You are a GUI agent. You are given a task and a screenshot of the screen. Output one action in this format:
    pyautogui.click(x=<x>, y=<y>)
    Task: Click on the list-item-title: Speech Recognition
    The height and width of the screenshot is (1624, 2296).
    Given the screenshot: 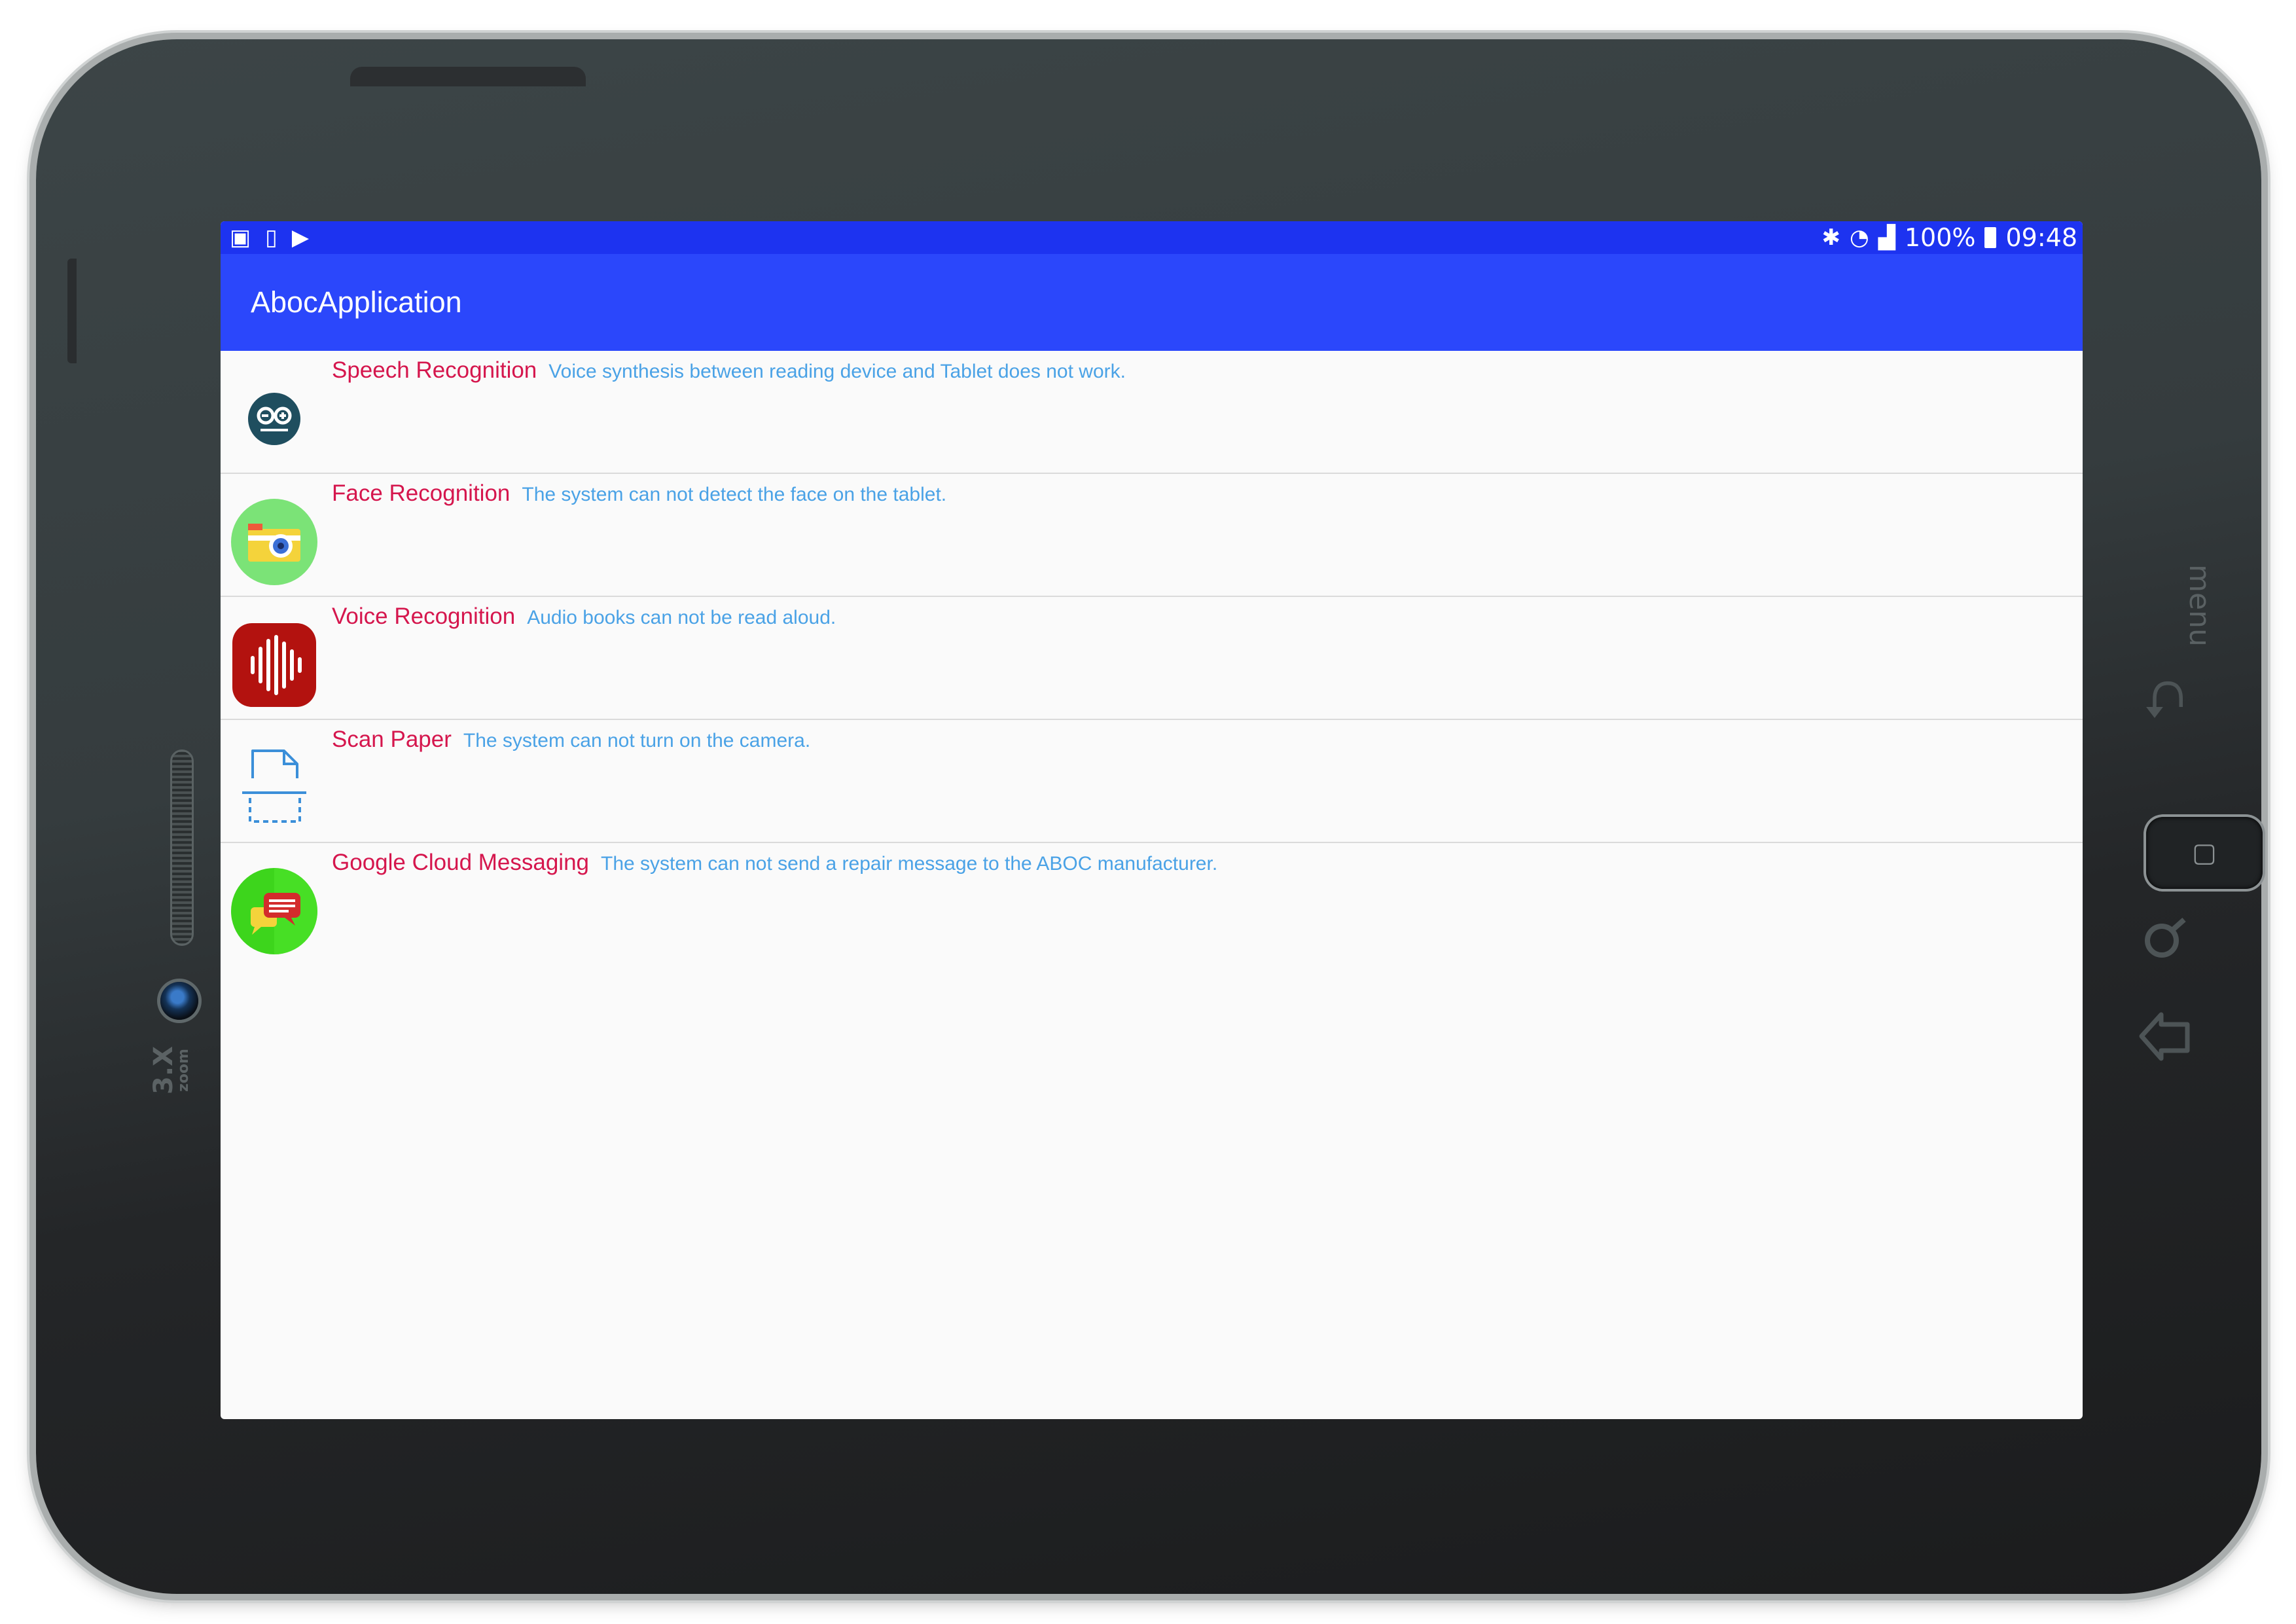 What is the action you would take?
    pyautogui.click(x=434, y=370)
    